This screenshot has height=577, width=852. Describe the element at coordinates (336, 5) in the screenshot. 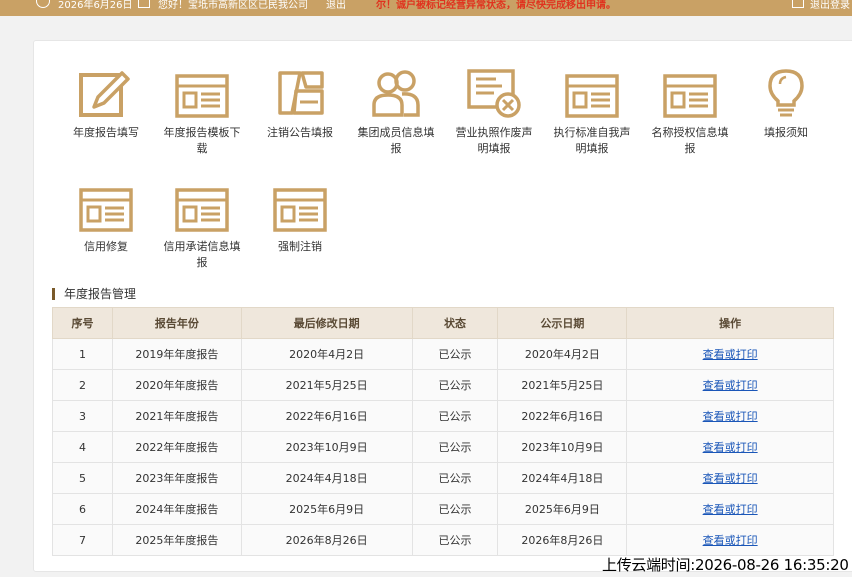

I see `logout-short: 退出` at that location.